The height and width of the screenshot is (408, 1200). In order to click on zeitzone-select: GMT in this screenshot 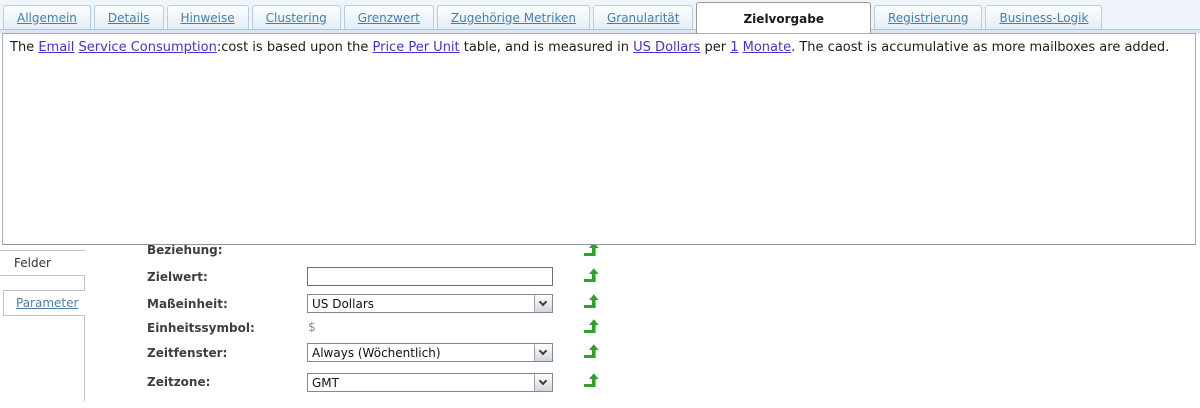, I will do `click(430, 382)`.